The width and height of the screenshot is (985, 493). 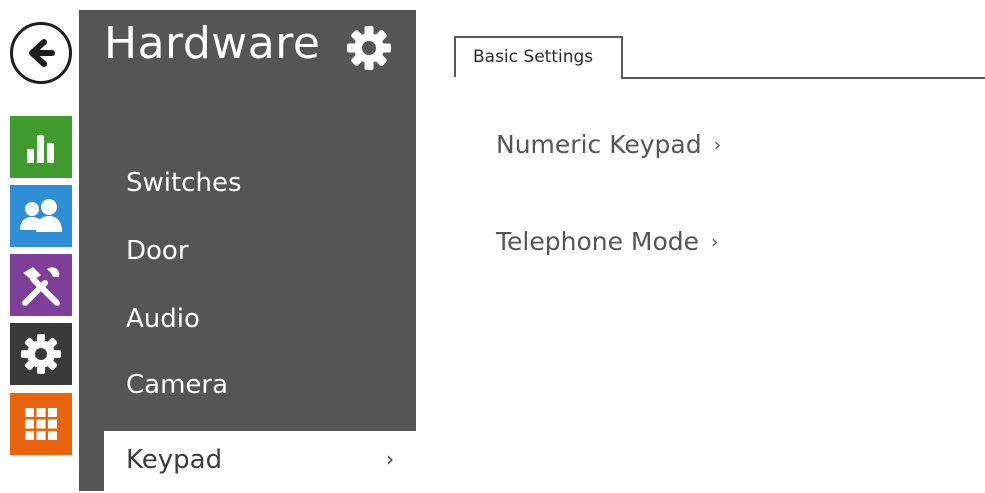 I want to click on tab-strip: Basic Settings, so click(x=715, y=59).